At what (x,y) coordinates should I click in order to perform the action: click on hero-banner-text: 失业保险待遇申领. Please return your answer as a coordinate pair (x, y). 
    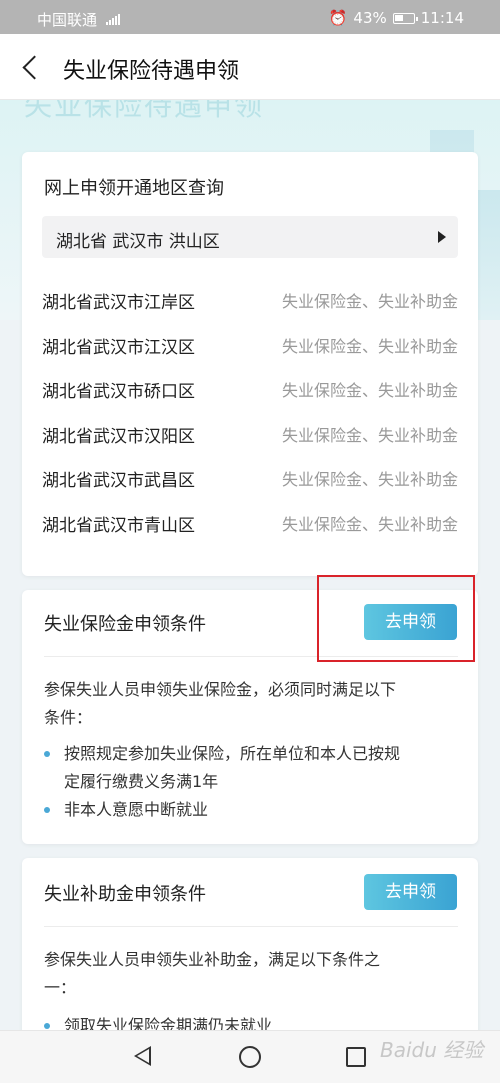
    Looking at the image, I should click on (144, 111).